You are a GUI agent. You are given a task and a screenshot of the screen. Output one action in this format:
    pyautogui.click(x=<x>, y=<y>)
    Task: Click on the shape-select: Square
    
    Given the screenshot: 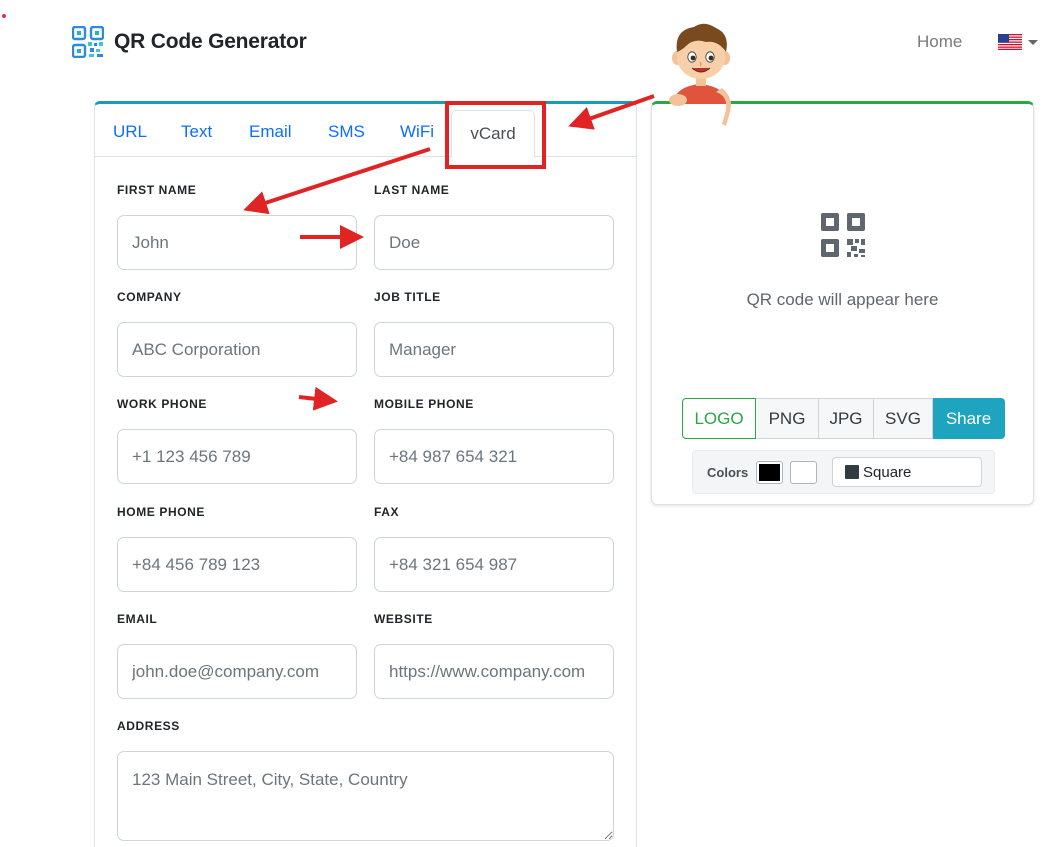 What is the action you would take?
    pyautogui.click(x=907, y=472)
    